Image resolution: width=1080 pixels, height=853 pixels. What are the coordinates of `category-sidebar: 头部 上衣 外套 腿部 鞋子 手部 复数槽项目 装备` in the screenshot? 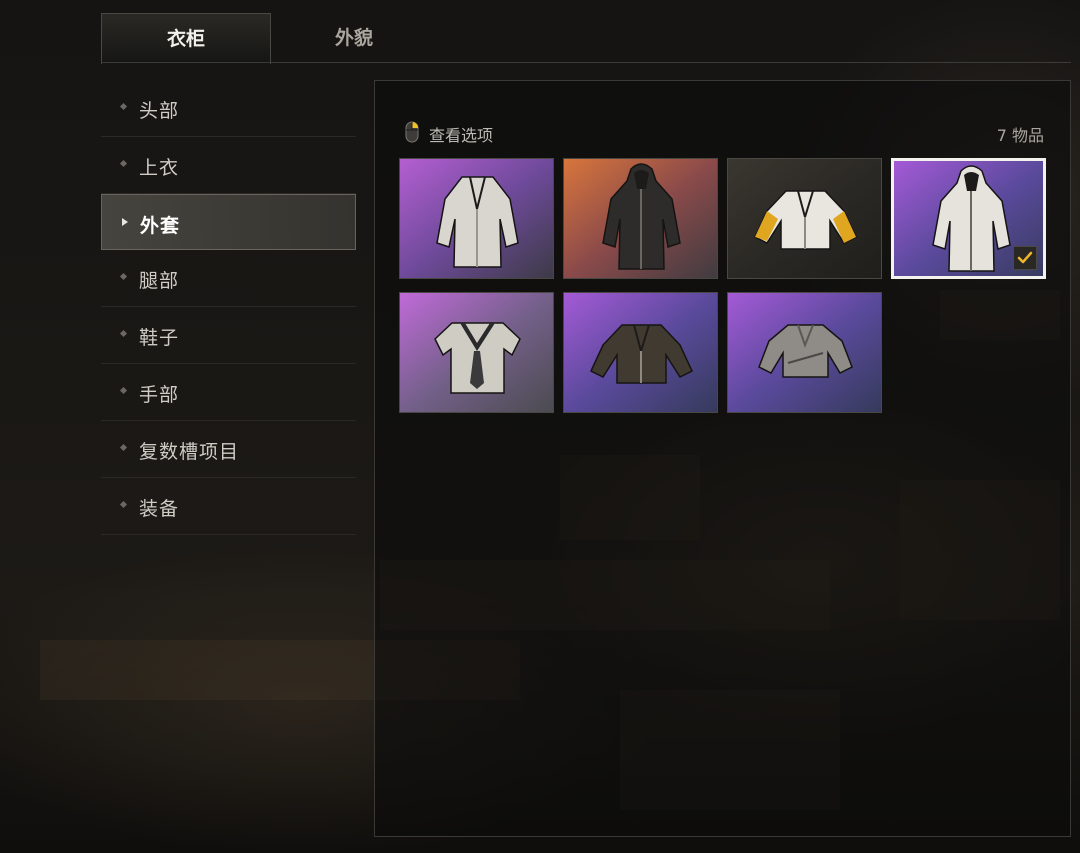 It's located at (228, 307).